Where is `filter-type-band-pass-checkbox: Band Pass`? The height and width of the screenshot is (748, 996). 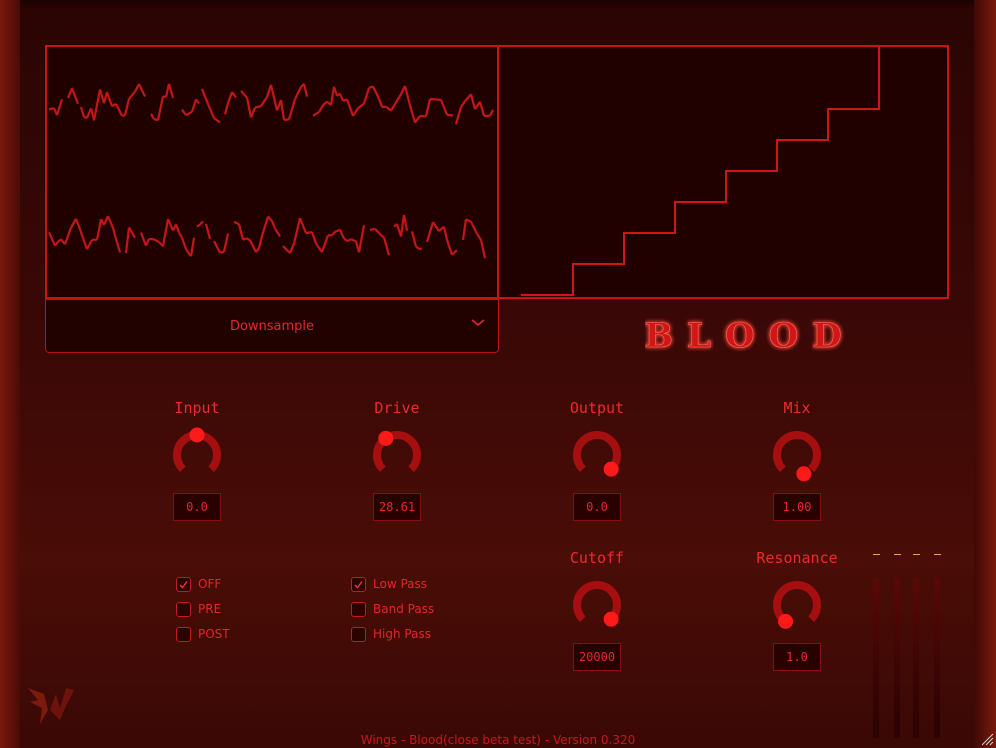
filter-type-band-pass-checkbox: Band Pass is located at coordinates (392, 609).